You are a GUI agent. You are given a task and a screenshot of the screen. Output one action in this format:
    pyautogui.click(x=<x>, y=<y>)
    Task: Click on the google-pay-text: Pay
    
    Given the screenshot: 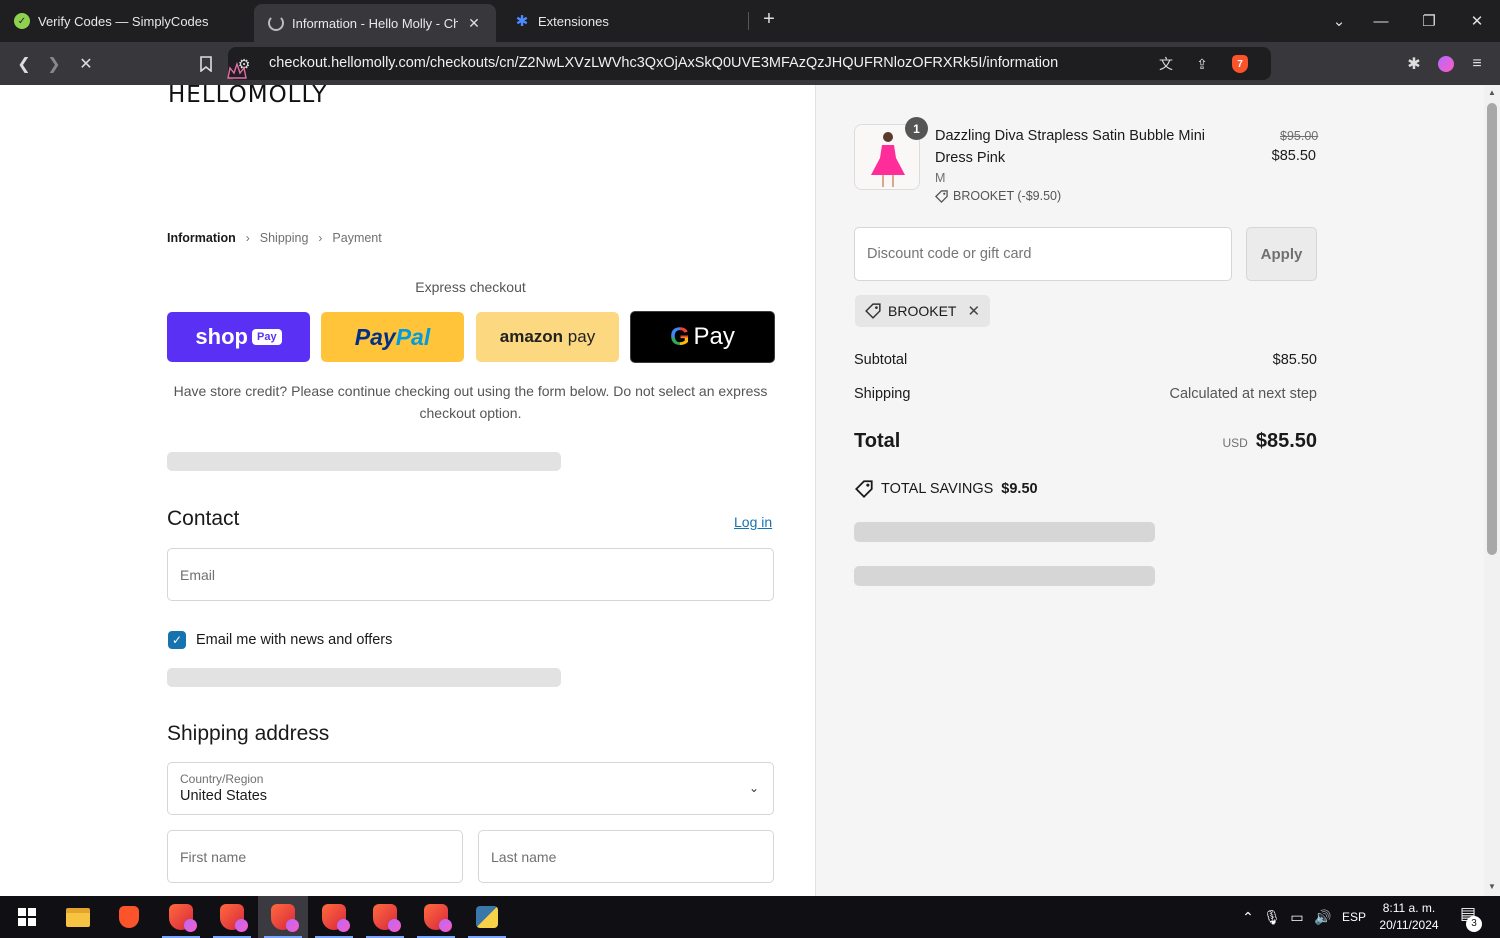 What is the action you would take?
    pyautogui.click(x=714, y=336)
    